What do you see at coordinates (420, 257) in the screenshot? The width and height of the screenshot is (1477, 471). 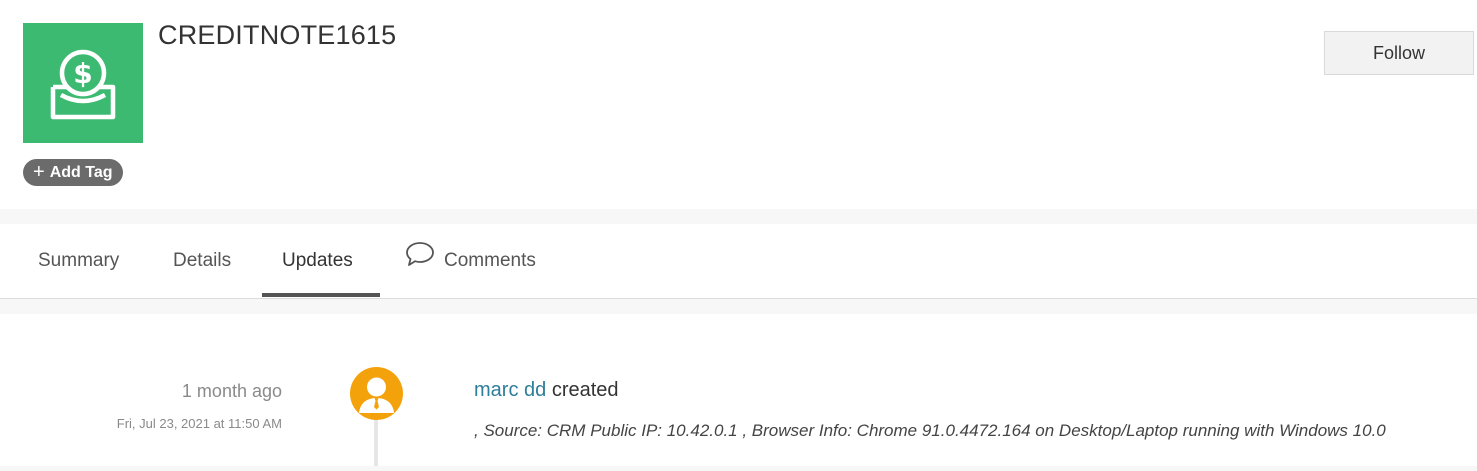 I see `speech-bubble-icon` at bounding box center [420, 257].